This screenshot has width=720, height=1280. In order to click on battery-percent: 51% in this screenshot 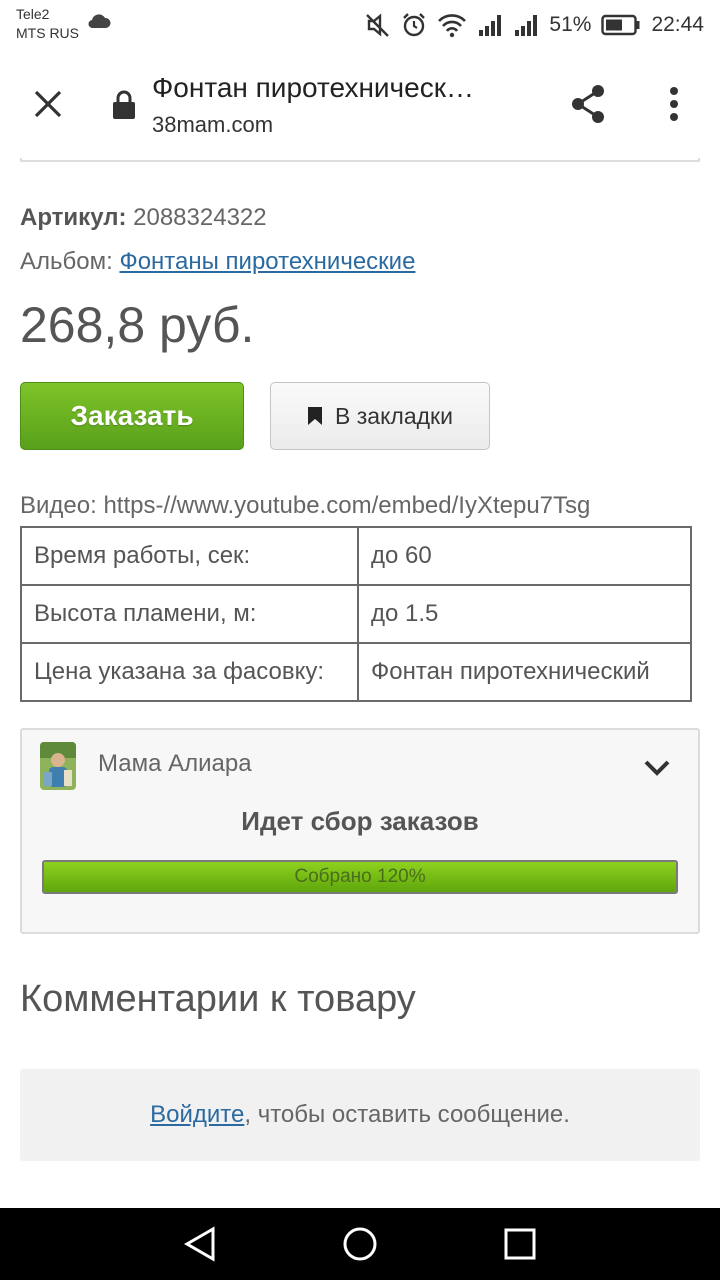, I will do `click(570, 24)`.